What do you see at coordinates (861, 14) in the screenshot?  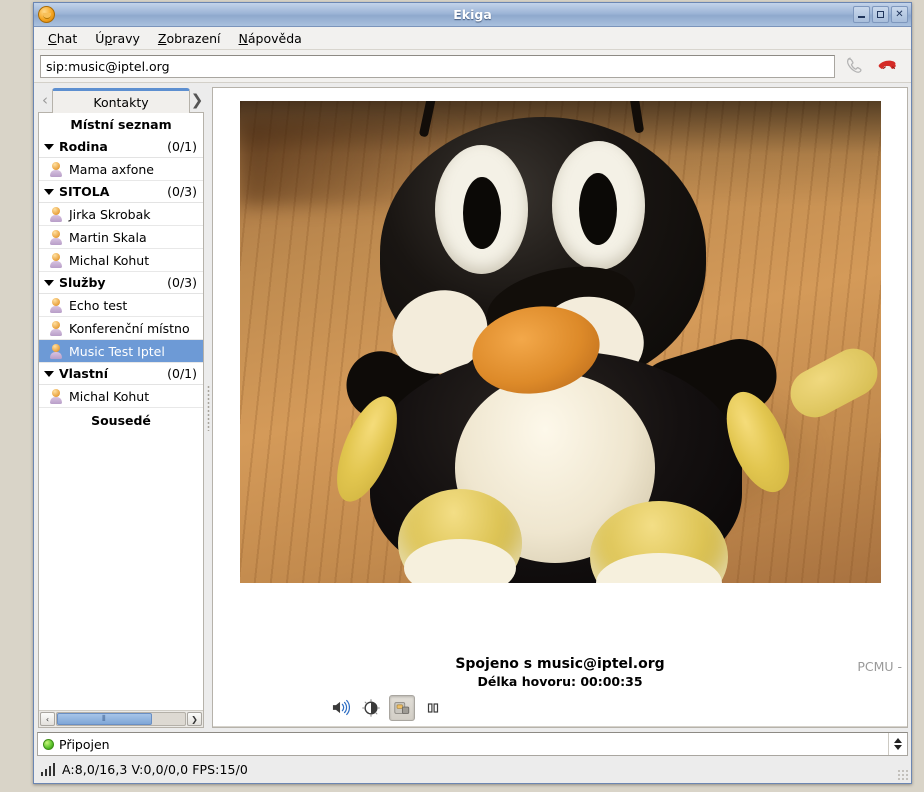 I see `minimize-button` at bounding box center [861, 14].